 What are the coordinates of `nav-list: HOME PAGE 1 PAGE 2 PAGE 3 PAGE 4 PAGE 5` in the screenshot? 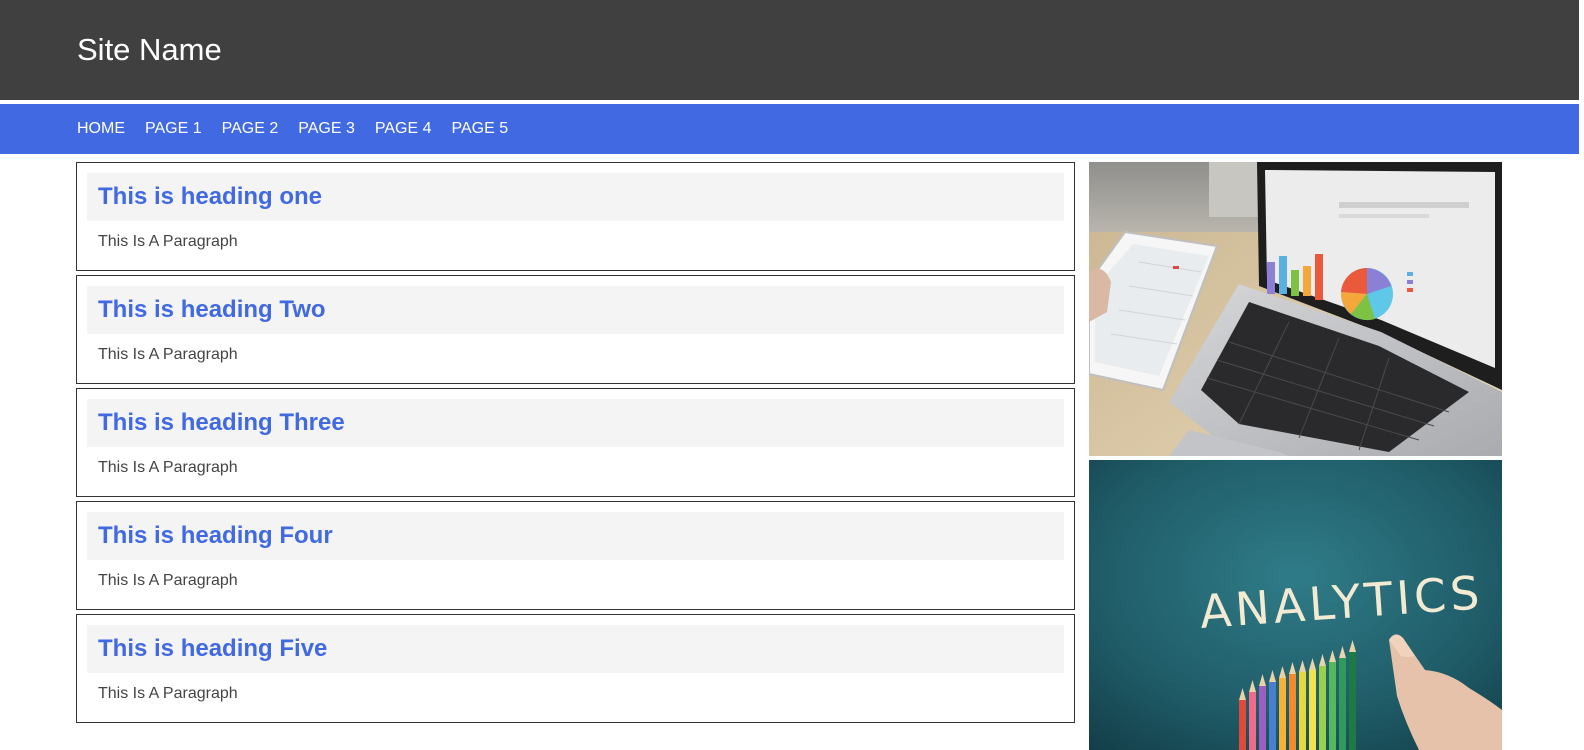 It's located at (302, 129).